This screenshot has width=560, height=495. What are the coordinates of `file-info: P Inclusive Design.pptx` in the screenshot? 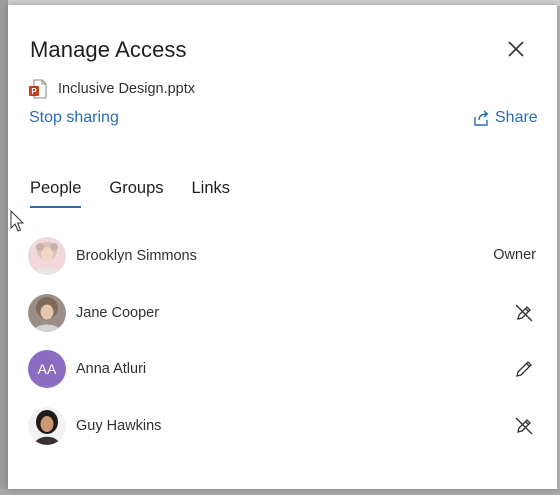 It's located at (111, 89).